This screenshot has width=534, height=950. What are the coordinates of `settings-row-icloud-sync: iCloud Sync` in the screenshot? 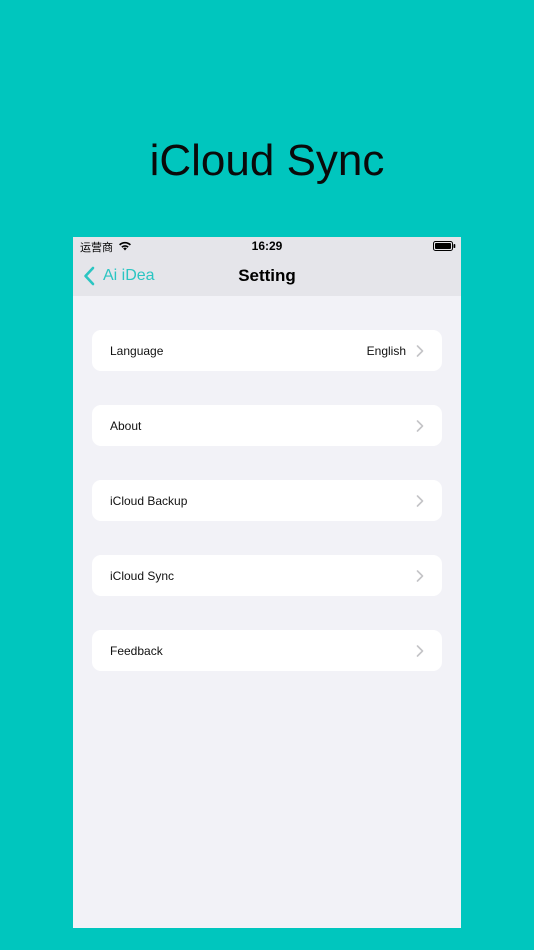 It's located at (267, 575).